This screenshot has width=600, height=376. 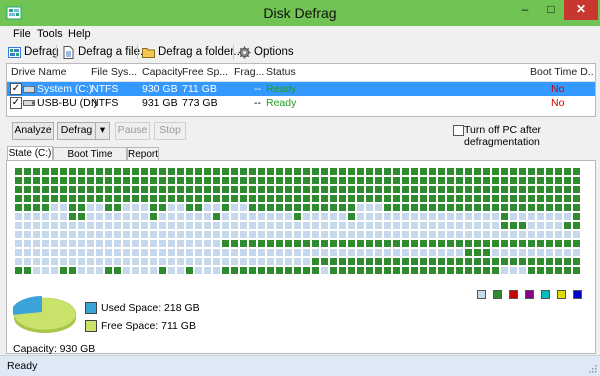 What do you see at coordinates (551, 10) in the screenshot?
I see `maximize-button: □` at bounding box center [551, 10].